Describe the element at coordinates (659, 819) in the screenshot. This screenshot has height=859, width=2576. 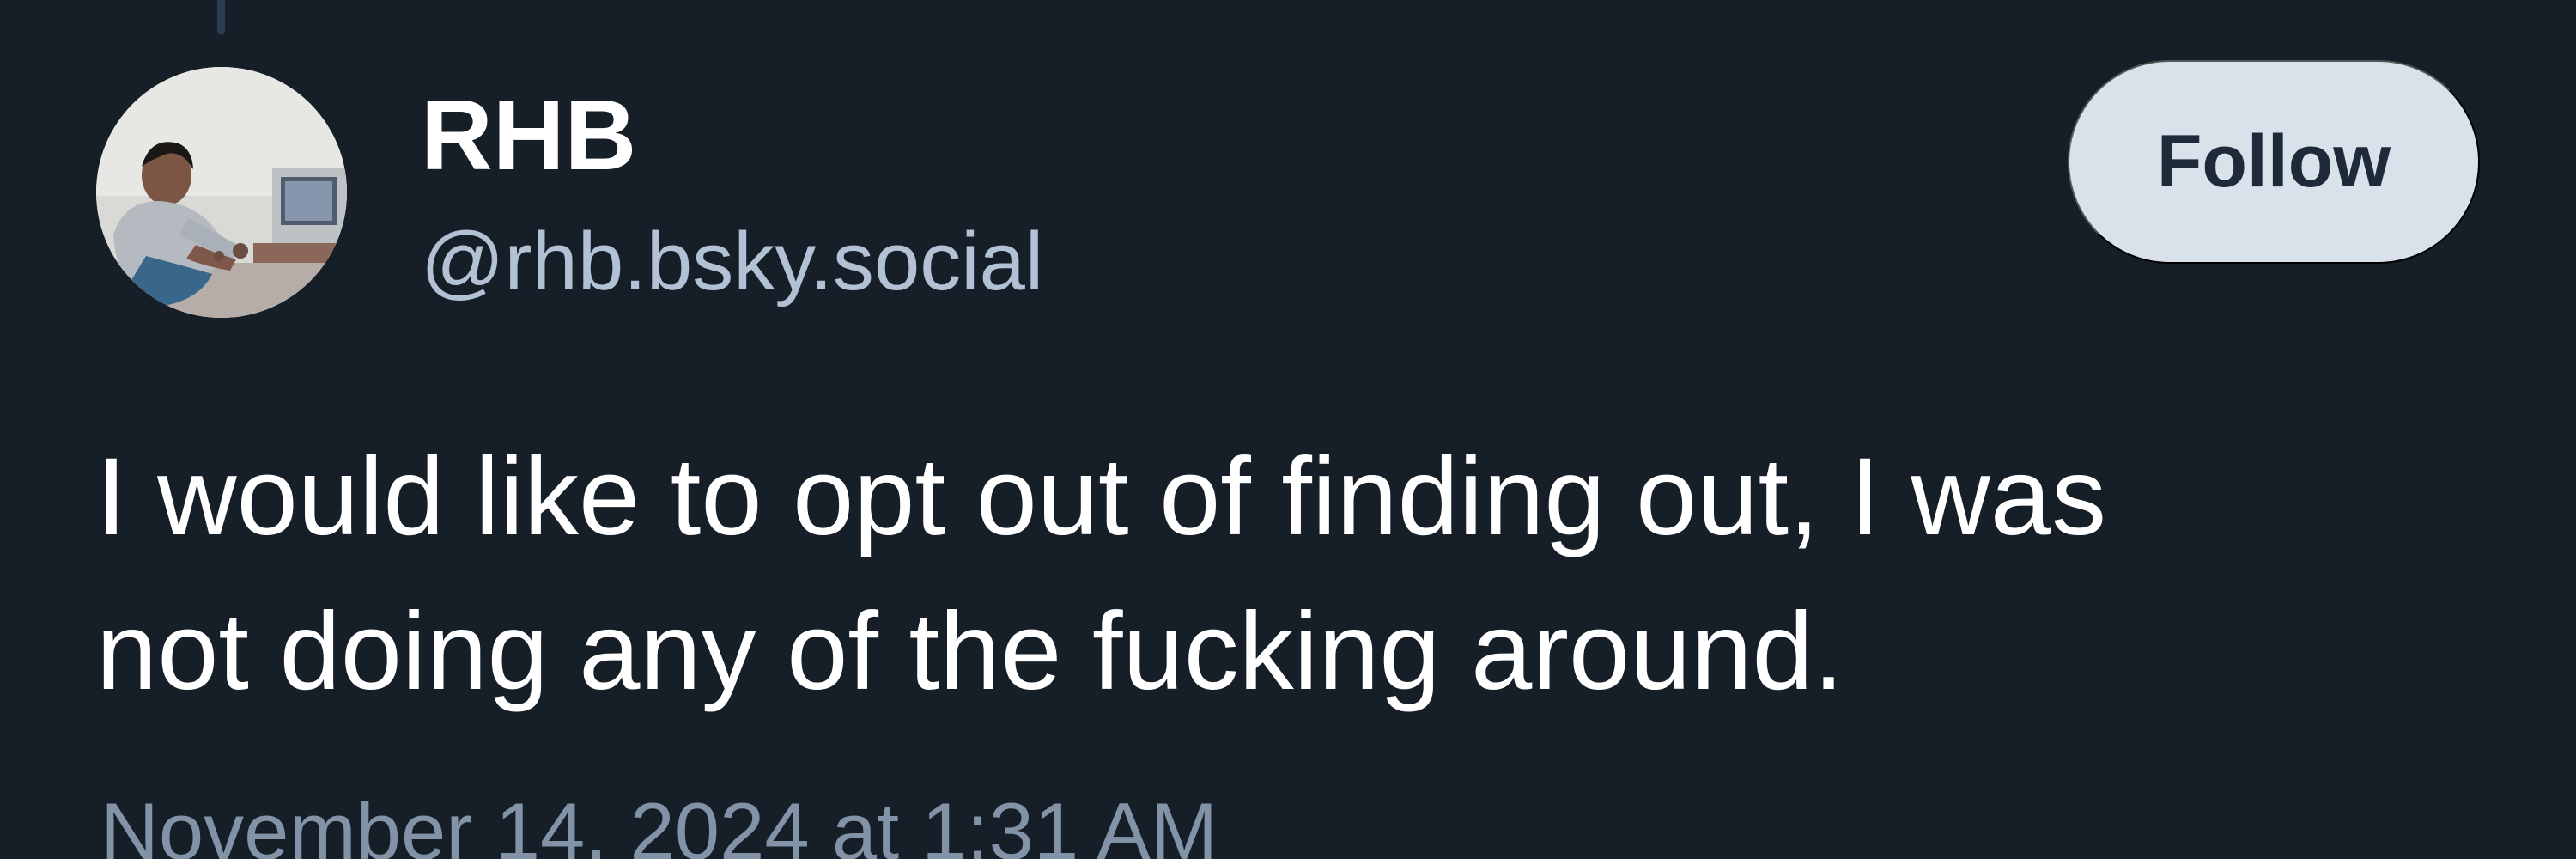
I see `post-timestamp: November 14, 2024 at 1:31 AM` at that location.